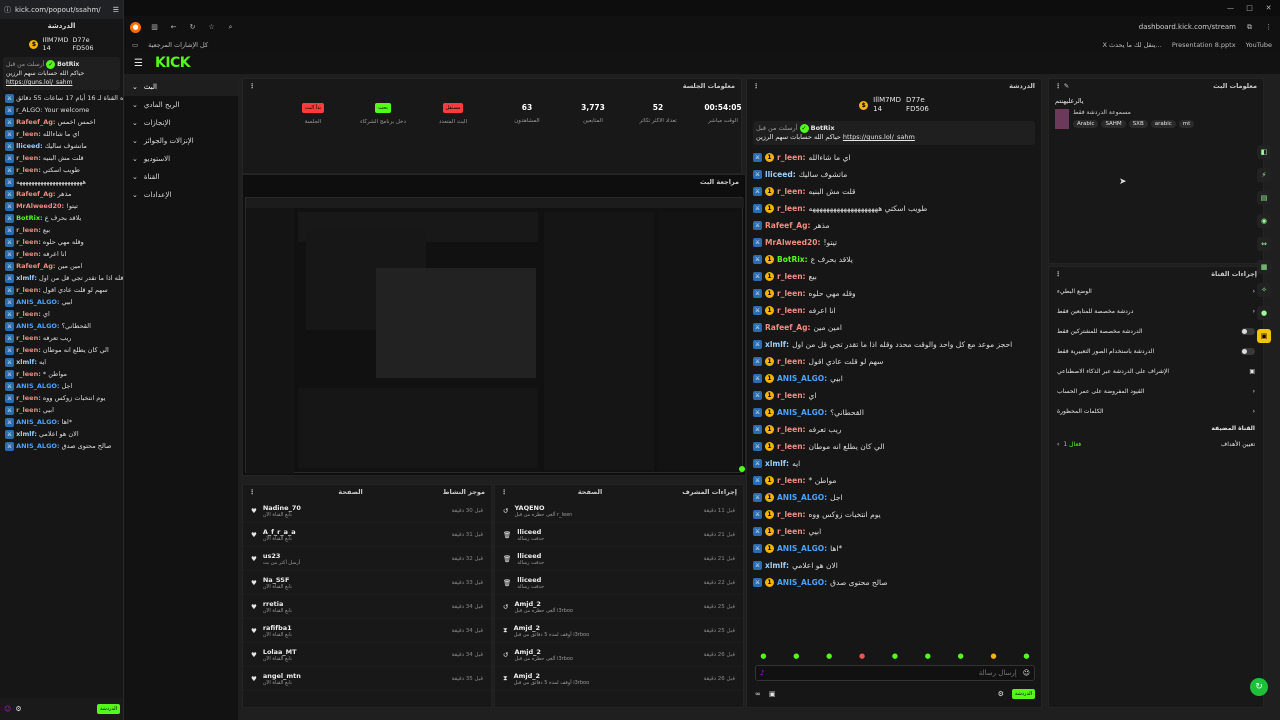 This screenshot has width=1280, height=720. What do you see at coordinates (1264, 336) in the screenshot?
I see `highlight-icon: ▣` at bounding box center [1264, 336].